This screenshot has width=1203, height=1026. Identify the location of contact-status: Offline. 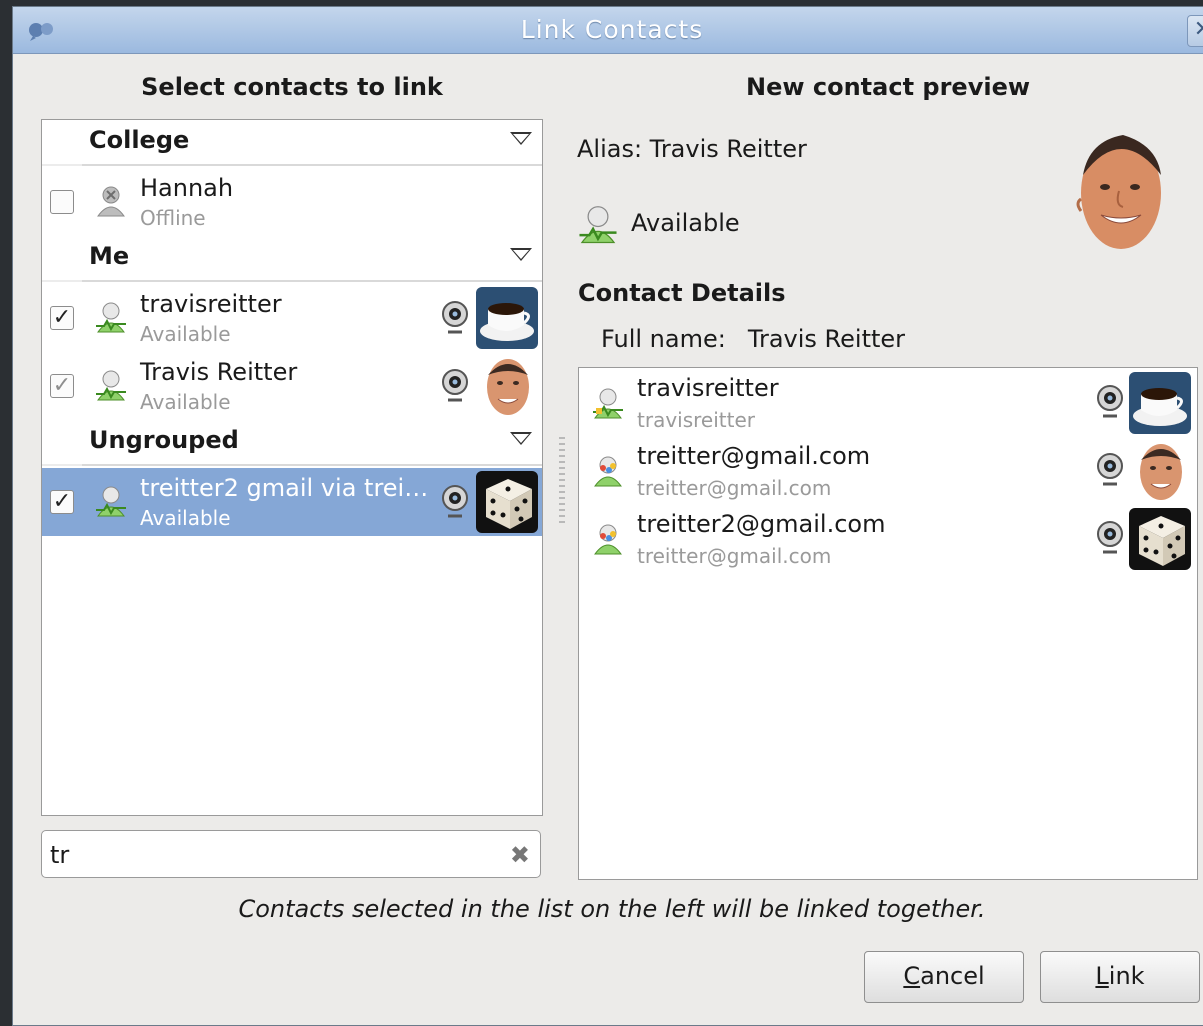
(173, 218).